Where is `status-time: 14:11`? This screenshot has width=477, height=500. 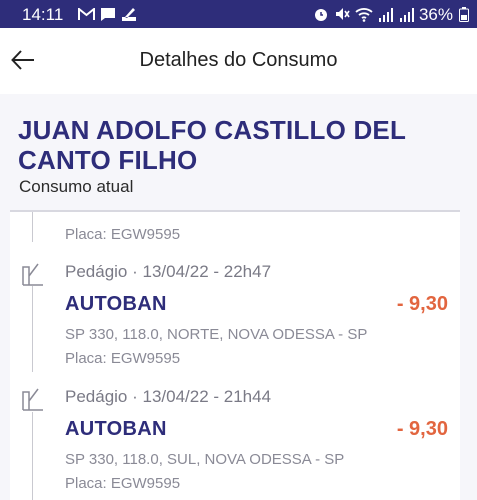 status-time: 14:11 is located at coordinates (43, 14).